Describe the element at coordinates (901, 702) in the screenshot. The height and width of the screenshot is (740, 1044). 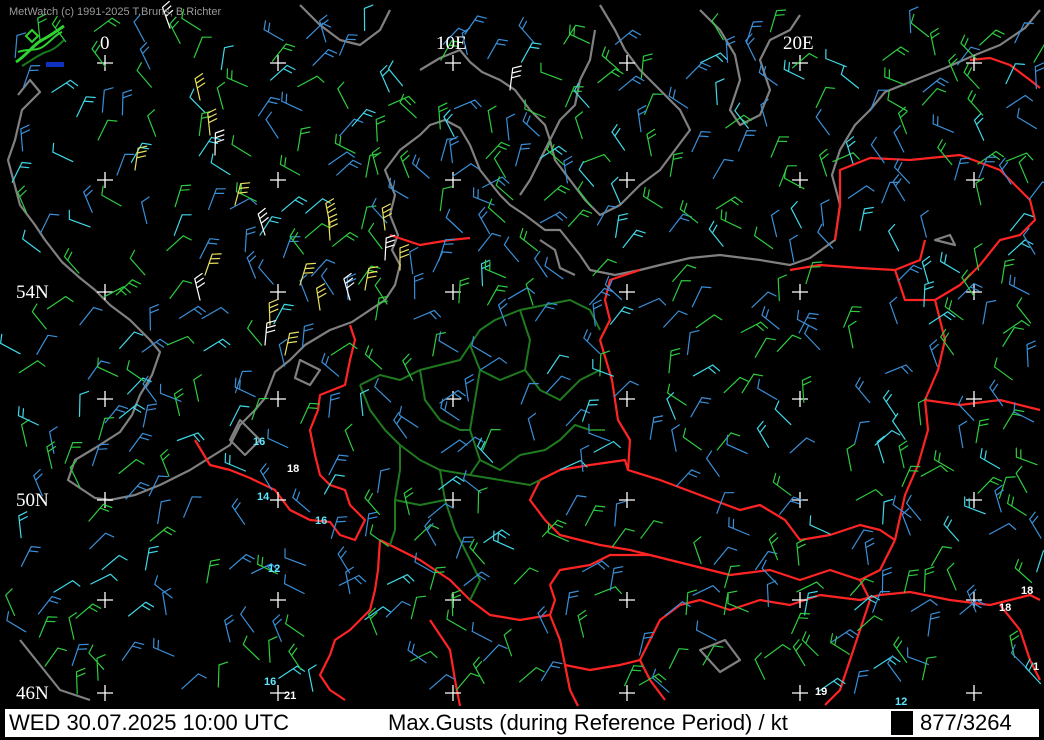
I see `station-value: 12` at that location.